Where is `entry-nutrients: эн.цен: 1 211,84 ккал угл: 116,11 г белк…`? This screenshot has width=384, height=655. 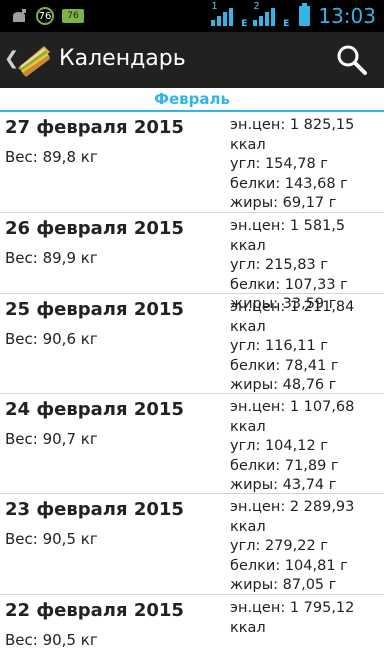
entry-nutrients: эн.цен: 1 211,84 ккал угл: 116,11 г белк… is located at coordinates (307, 347).